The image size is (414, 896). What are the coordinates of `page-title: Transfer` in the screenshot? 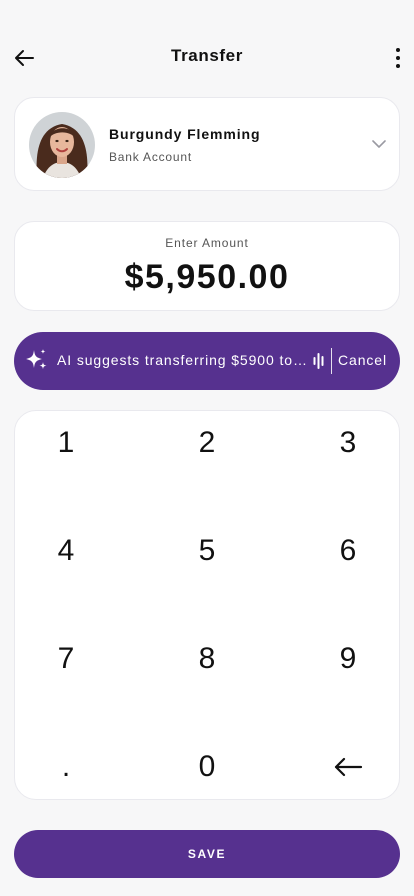 It's located at (207, 55).